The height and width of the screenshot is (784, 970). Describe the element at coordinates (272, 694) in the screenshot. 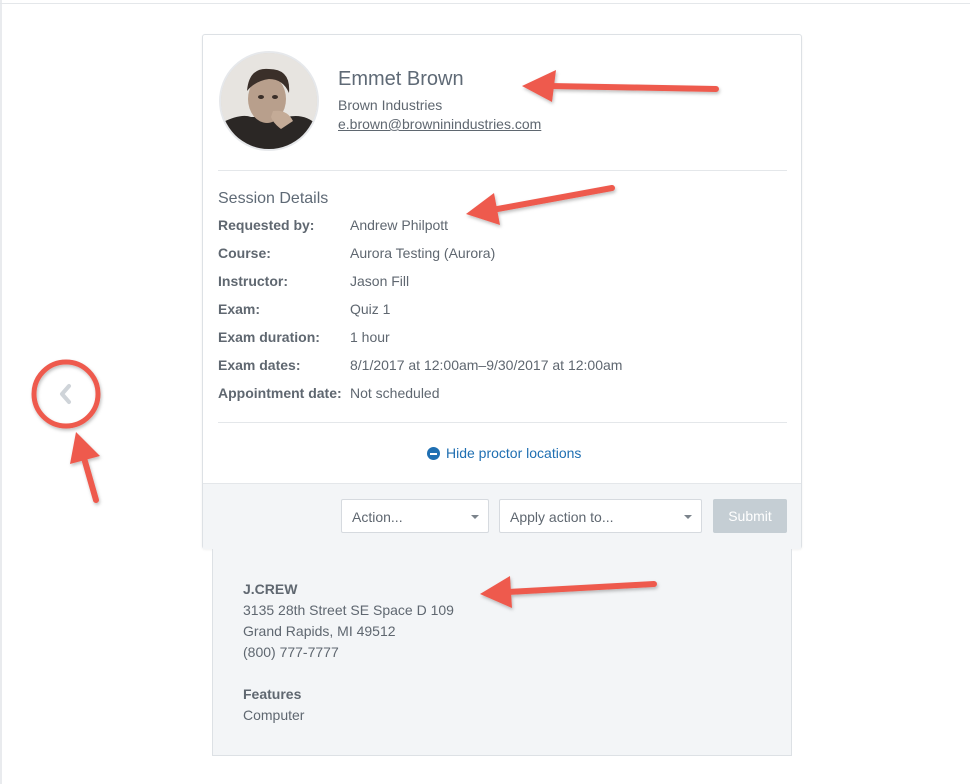

I see `features-heading: Features` at that location.